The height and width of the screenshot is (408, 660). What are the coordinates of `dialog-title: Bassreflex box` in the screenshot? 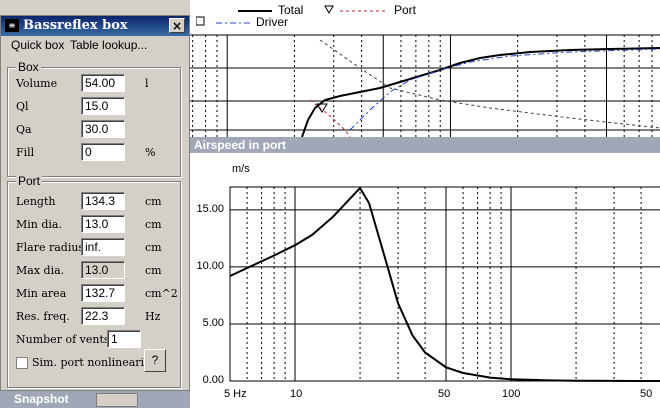 It's located at (75, 25).